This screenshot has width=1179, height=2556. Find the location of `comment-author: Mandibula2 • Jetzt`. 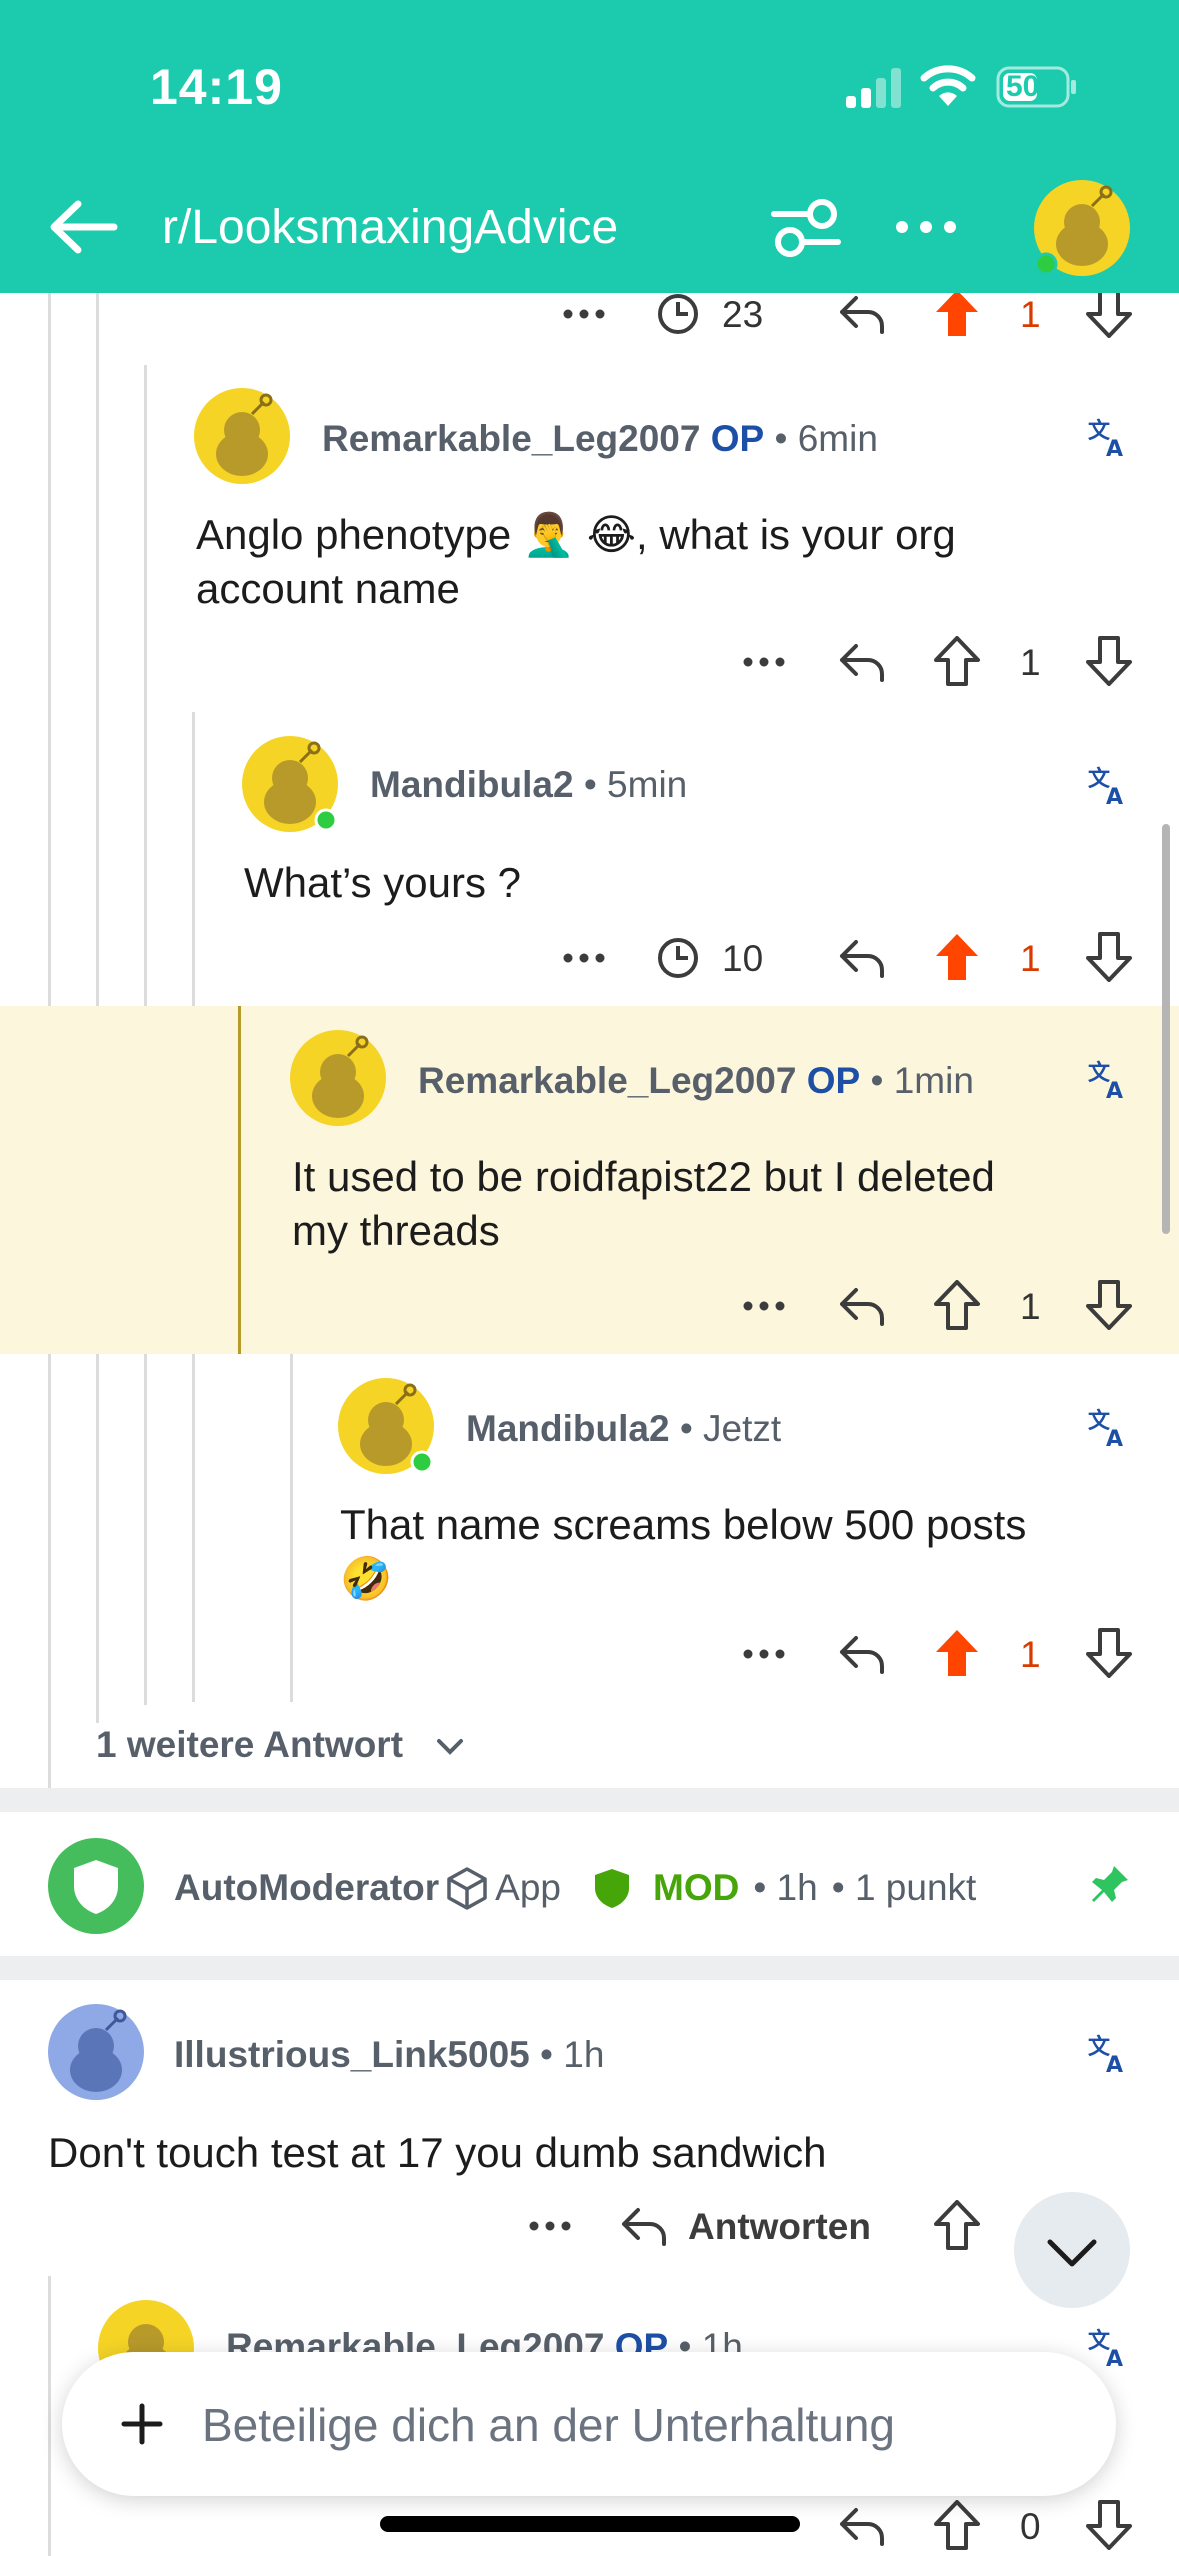

comment-author: Mandibula2 • Jetzt is located at coordinates (623, 1429).